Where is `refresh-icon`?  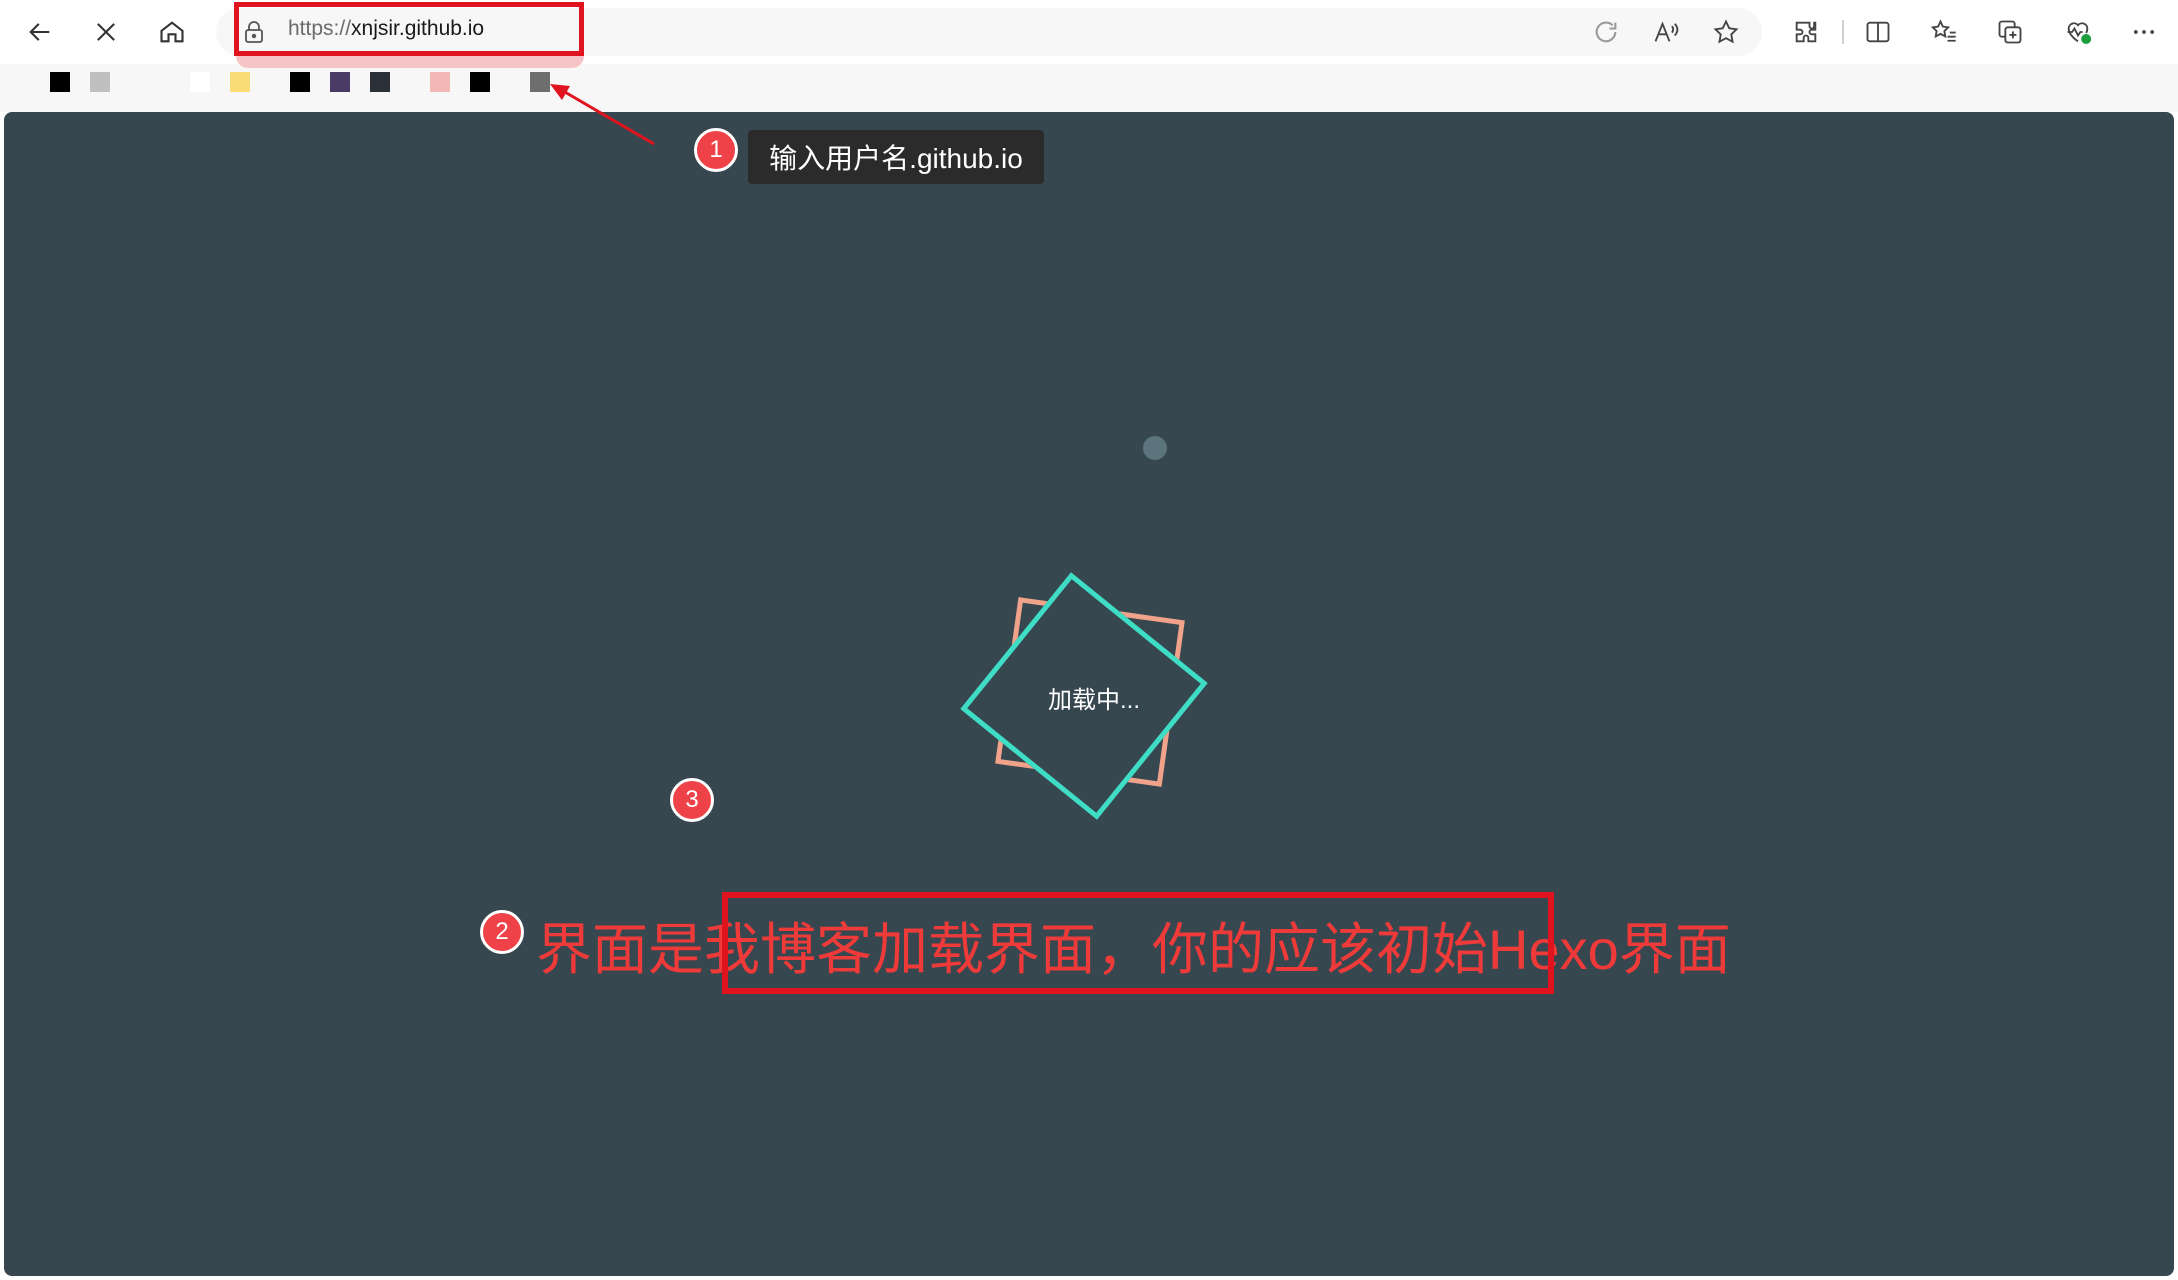
refresh-icon is located at coordinates (1606, 32).